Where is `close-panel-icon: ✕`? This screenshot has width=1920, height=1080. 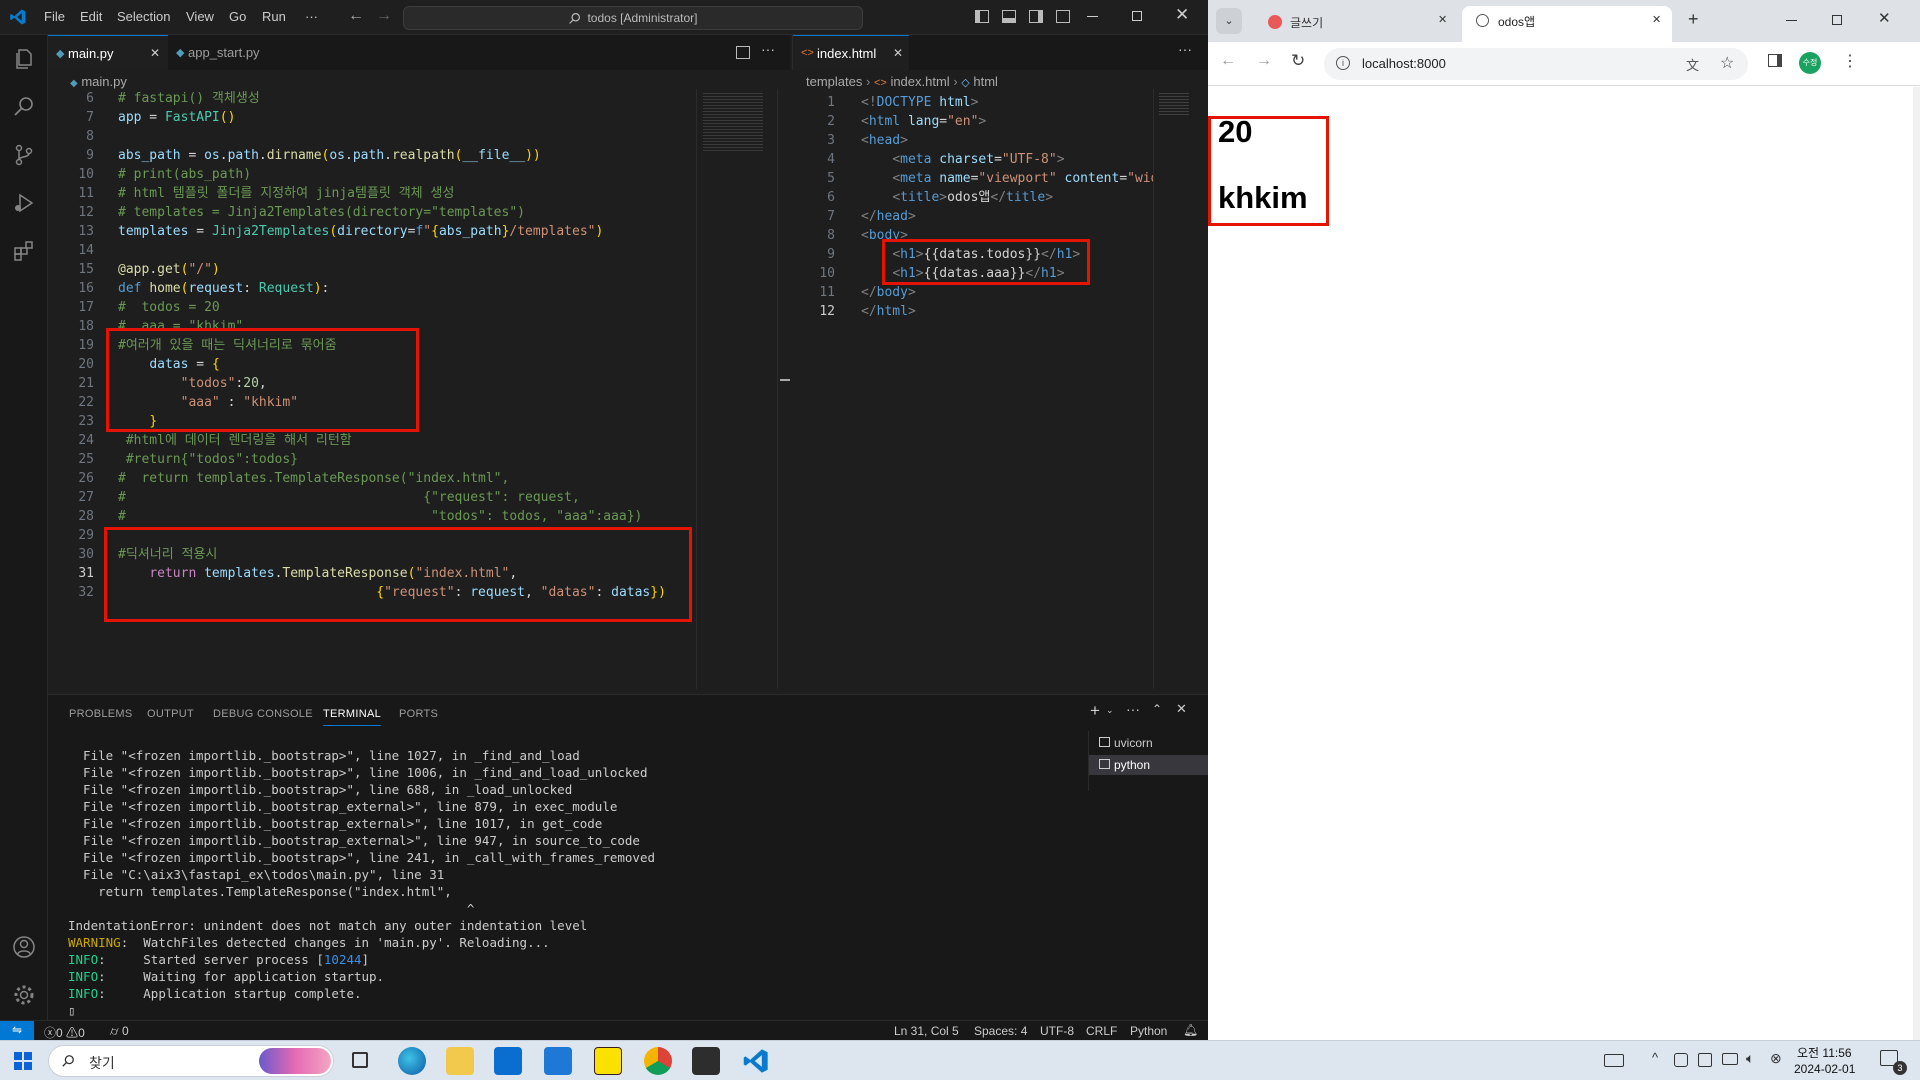
close-panel-icon: ✕ is located at coordinates (1181, 709).